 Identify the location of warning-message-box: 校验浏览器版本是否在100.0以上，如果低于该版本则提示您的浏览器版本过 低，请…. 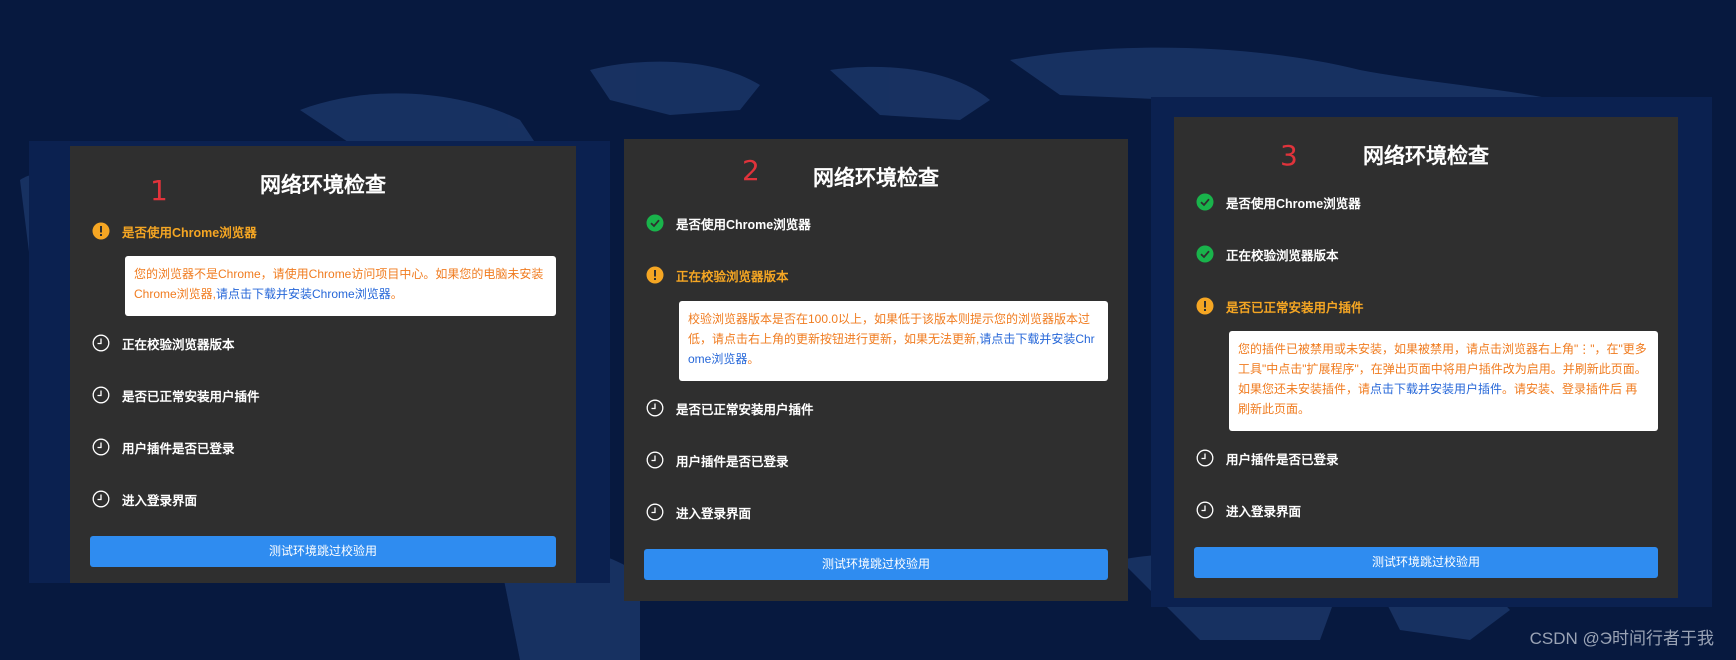
(893, 341).